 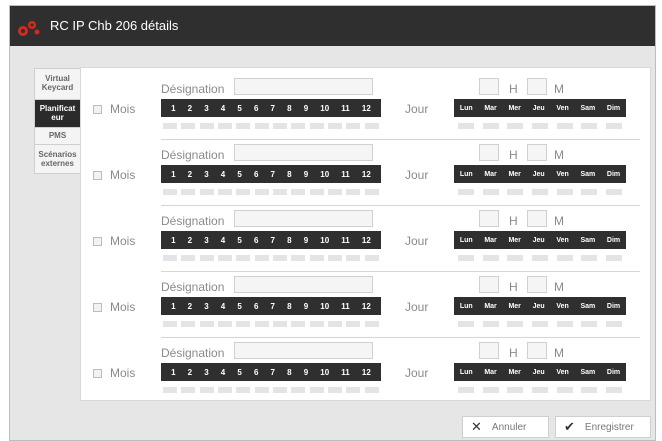 I want to click on tab-pms: PMS, so click(x=57, y=135).